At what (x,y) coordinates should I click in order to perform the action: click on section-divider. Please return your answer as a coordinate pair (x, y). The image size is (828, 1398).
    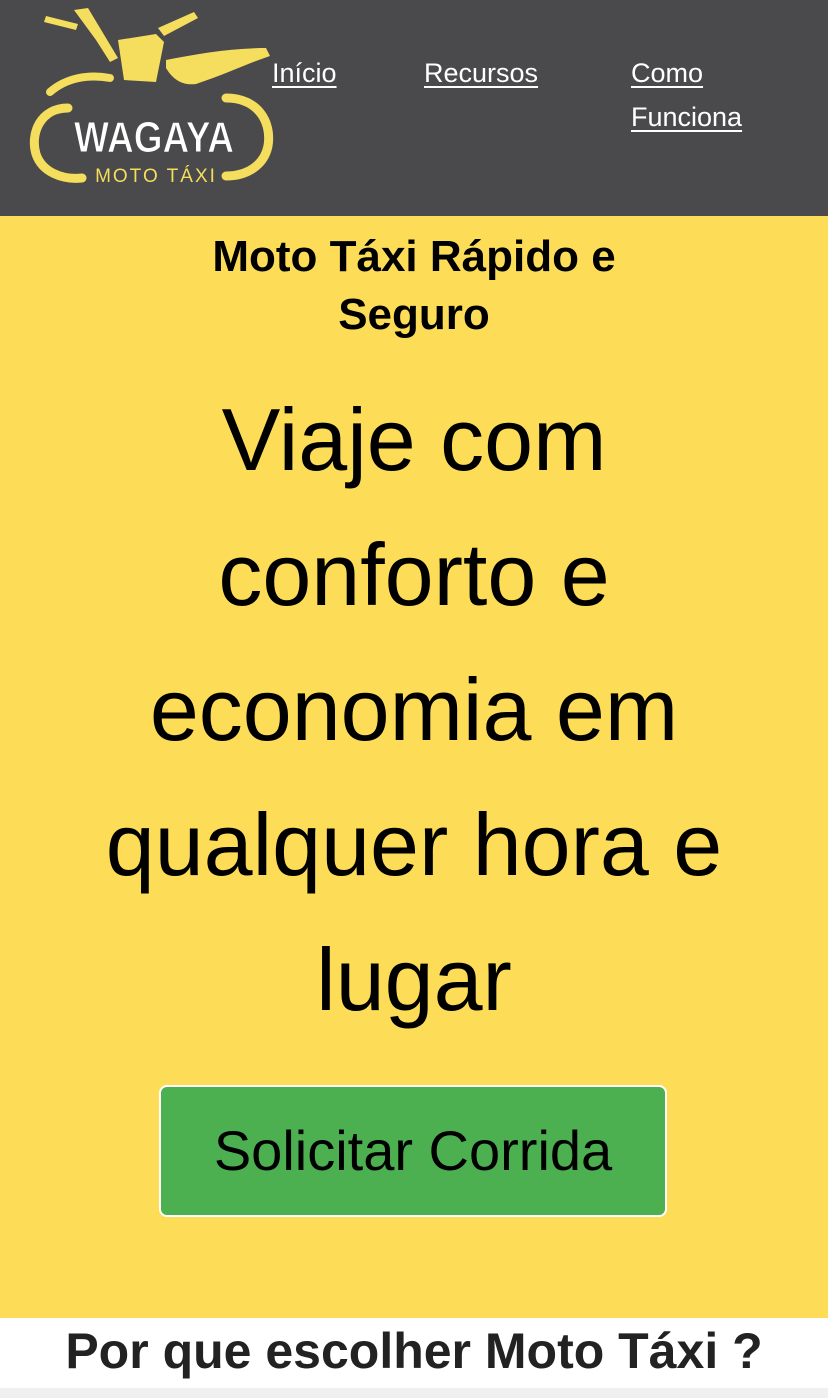
    Looking at the image, I should click on (414, 1393).